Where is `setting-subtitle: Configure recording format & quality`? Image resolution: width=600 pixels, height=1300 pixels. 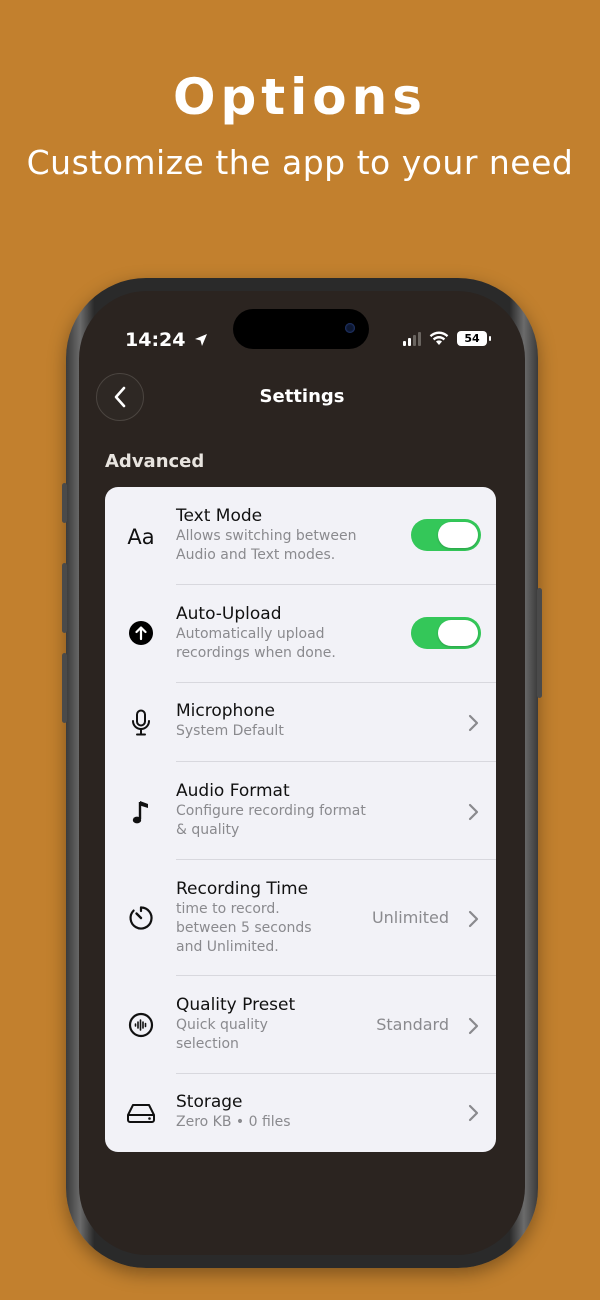 setting-subtitle: Configure recording format & quality is located at coordinates (271, 820).